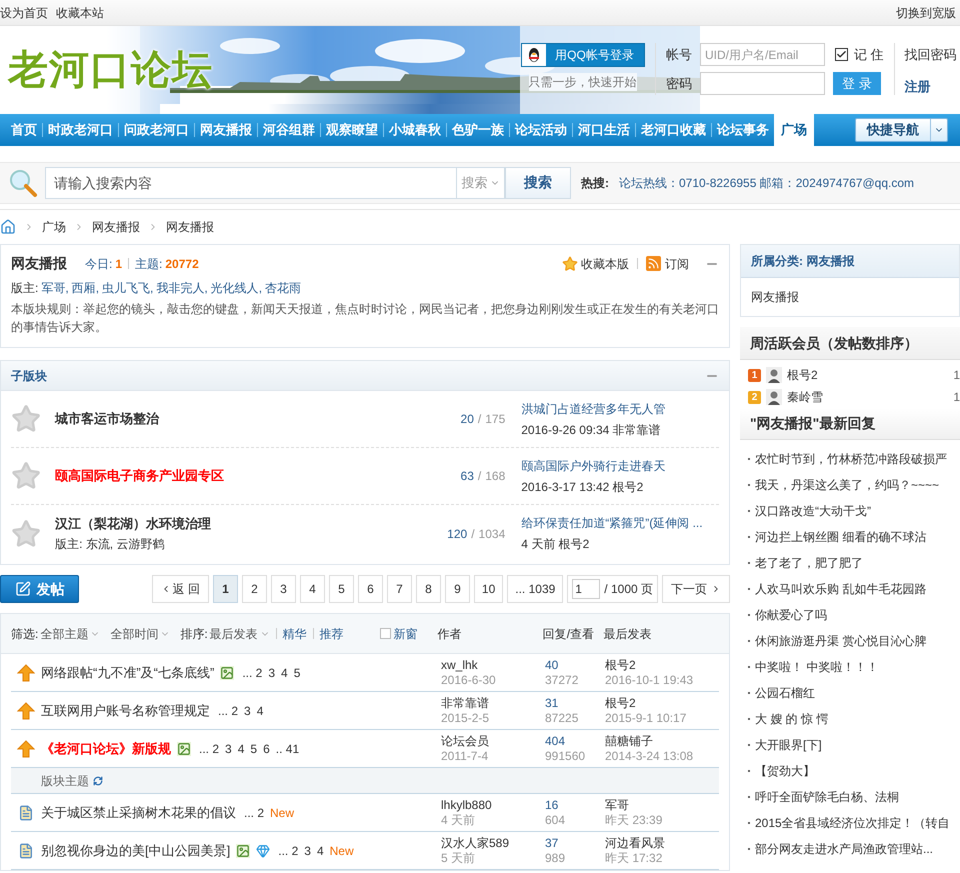 The width and height of the screenshot is (960, 873). I want to click on thread-author: 非常靠谱, so click(493, 703).